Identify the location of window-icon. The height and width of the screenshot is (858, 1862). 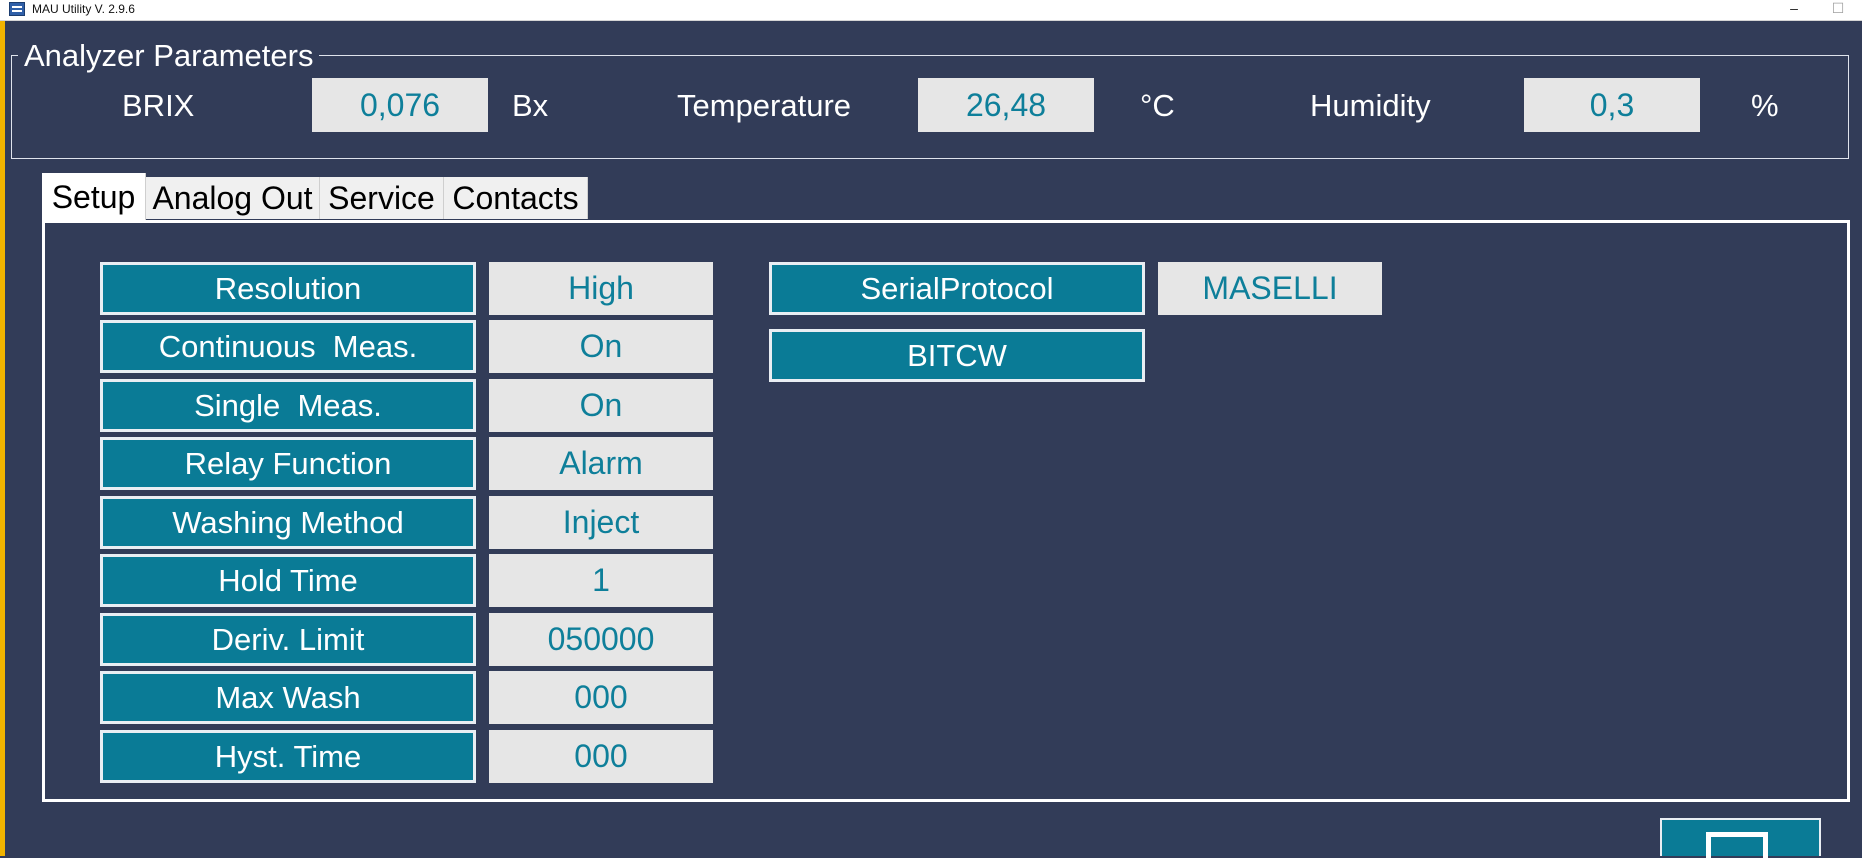
(1737, 845).